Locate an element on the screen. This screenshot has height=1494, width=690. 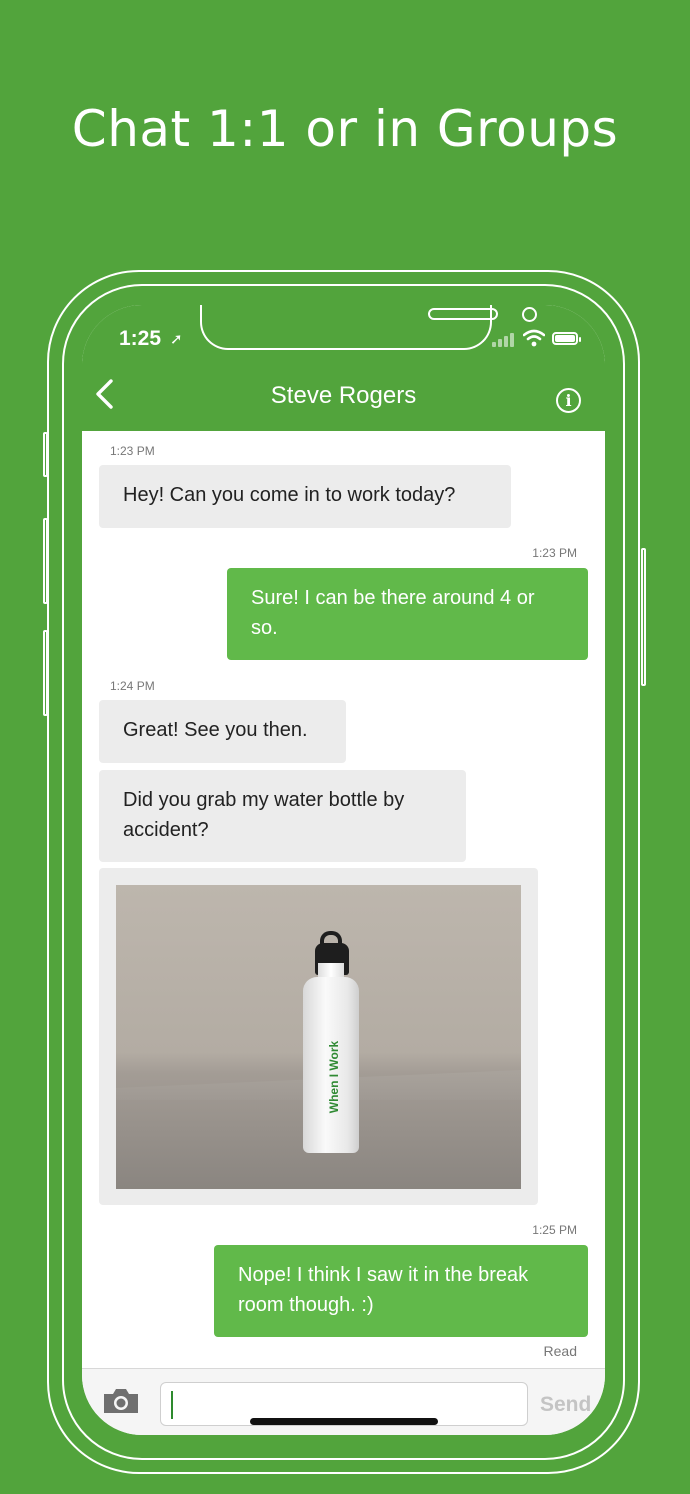
phone-mute-switch is located at coordinates (45, 454).